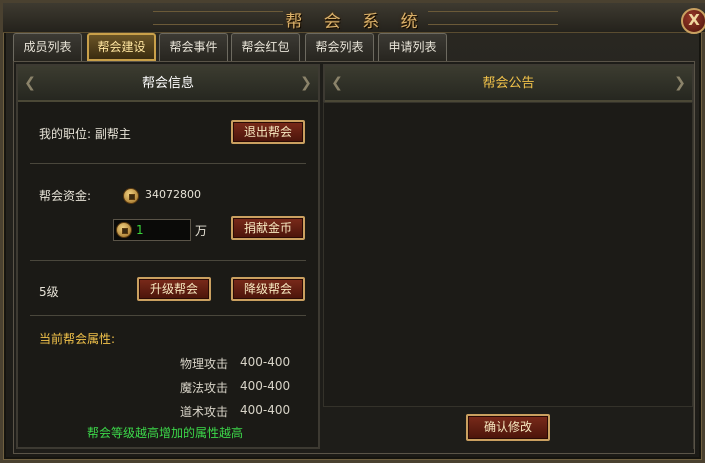 The height and width of the screenshot is (463, 705). I want to click on guild-notice-title: 帮会公告, so click(508, 83).